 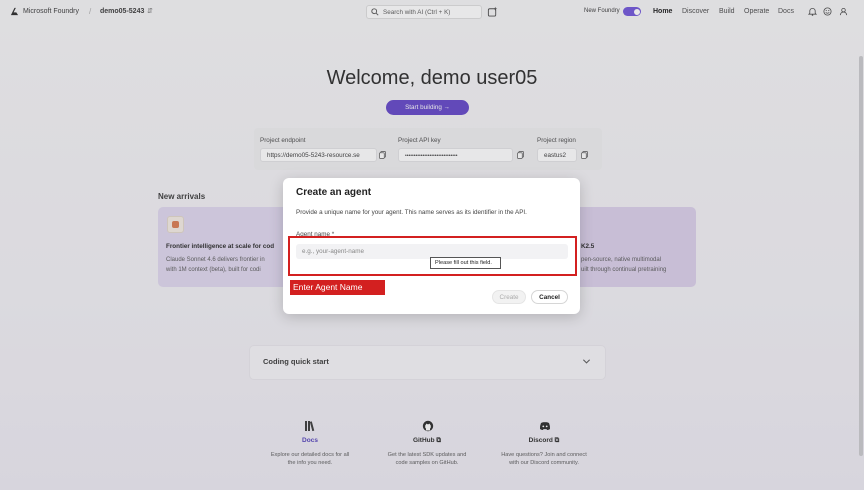 I want to click on annotation-highlight-box, so click(x=432, y=256).